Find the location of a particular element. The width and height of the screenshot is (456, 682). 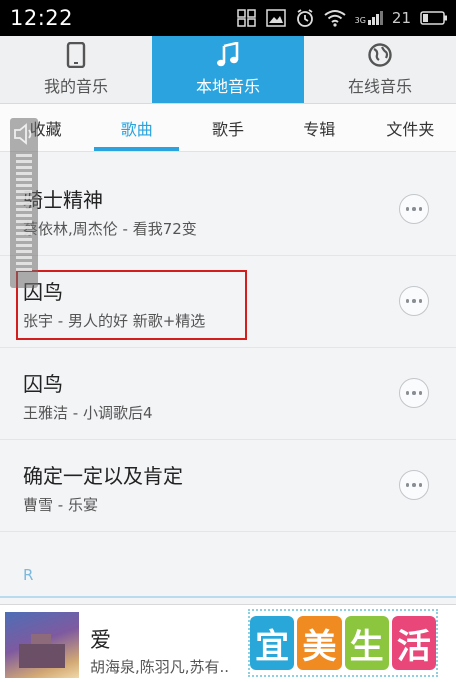

volume-overlay is located at coordinates (24, 203).